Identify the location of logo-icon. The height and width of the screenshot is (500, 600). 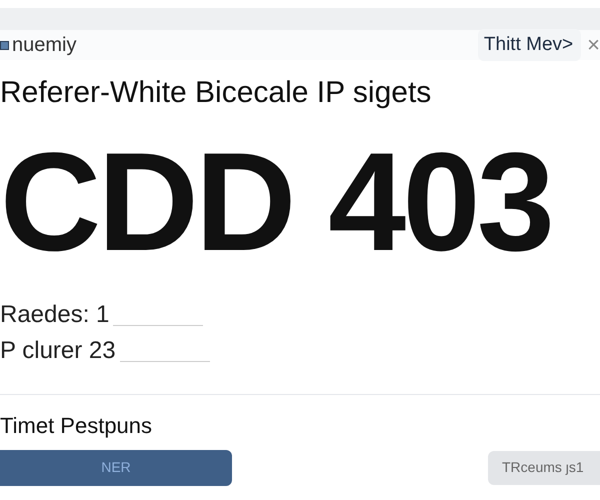
(4, 45).